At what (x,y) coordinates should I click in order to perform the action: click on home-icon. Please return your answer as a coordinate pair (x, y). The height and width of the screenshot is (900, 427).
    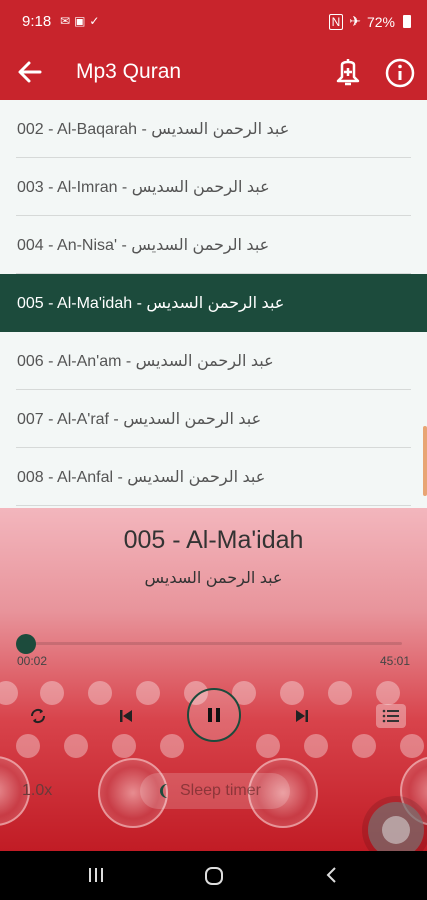
    Looking at the image, I should click on (214, 876).